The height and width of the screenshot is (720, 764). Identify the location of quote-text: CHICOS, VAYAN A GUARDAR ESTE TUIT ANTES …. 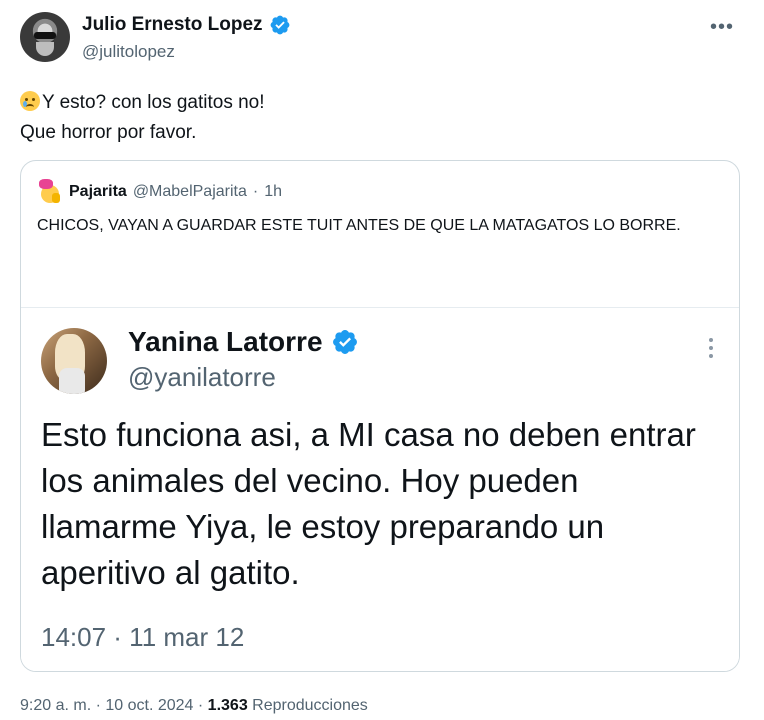
(359, 225).